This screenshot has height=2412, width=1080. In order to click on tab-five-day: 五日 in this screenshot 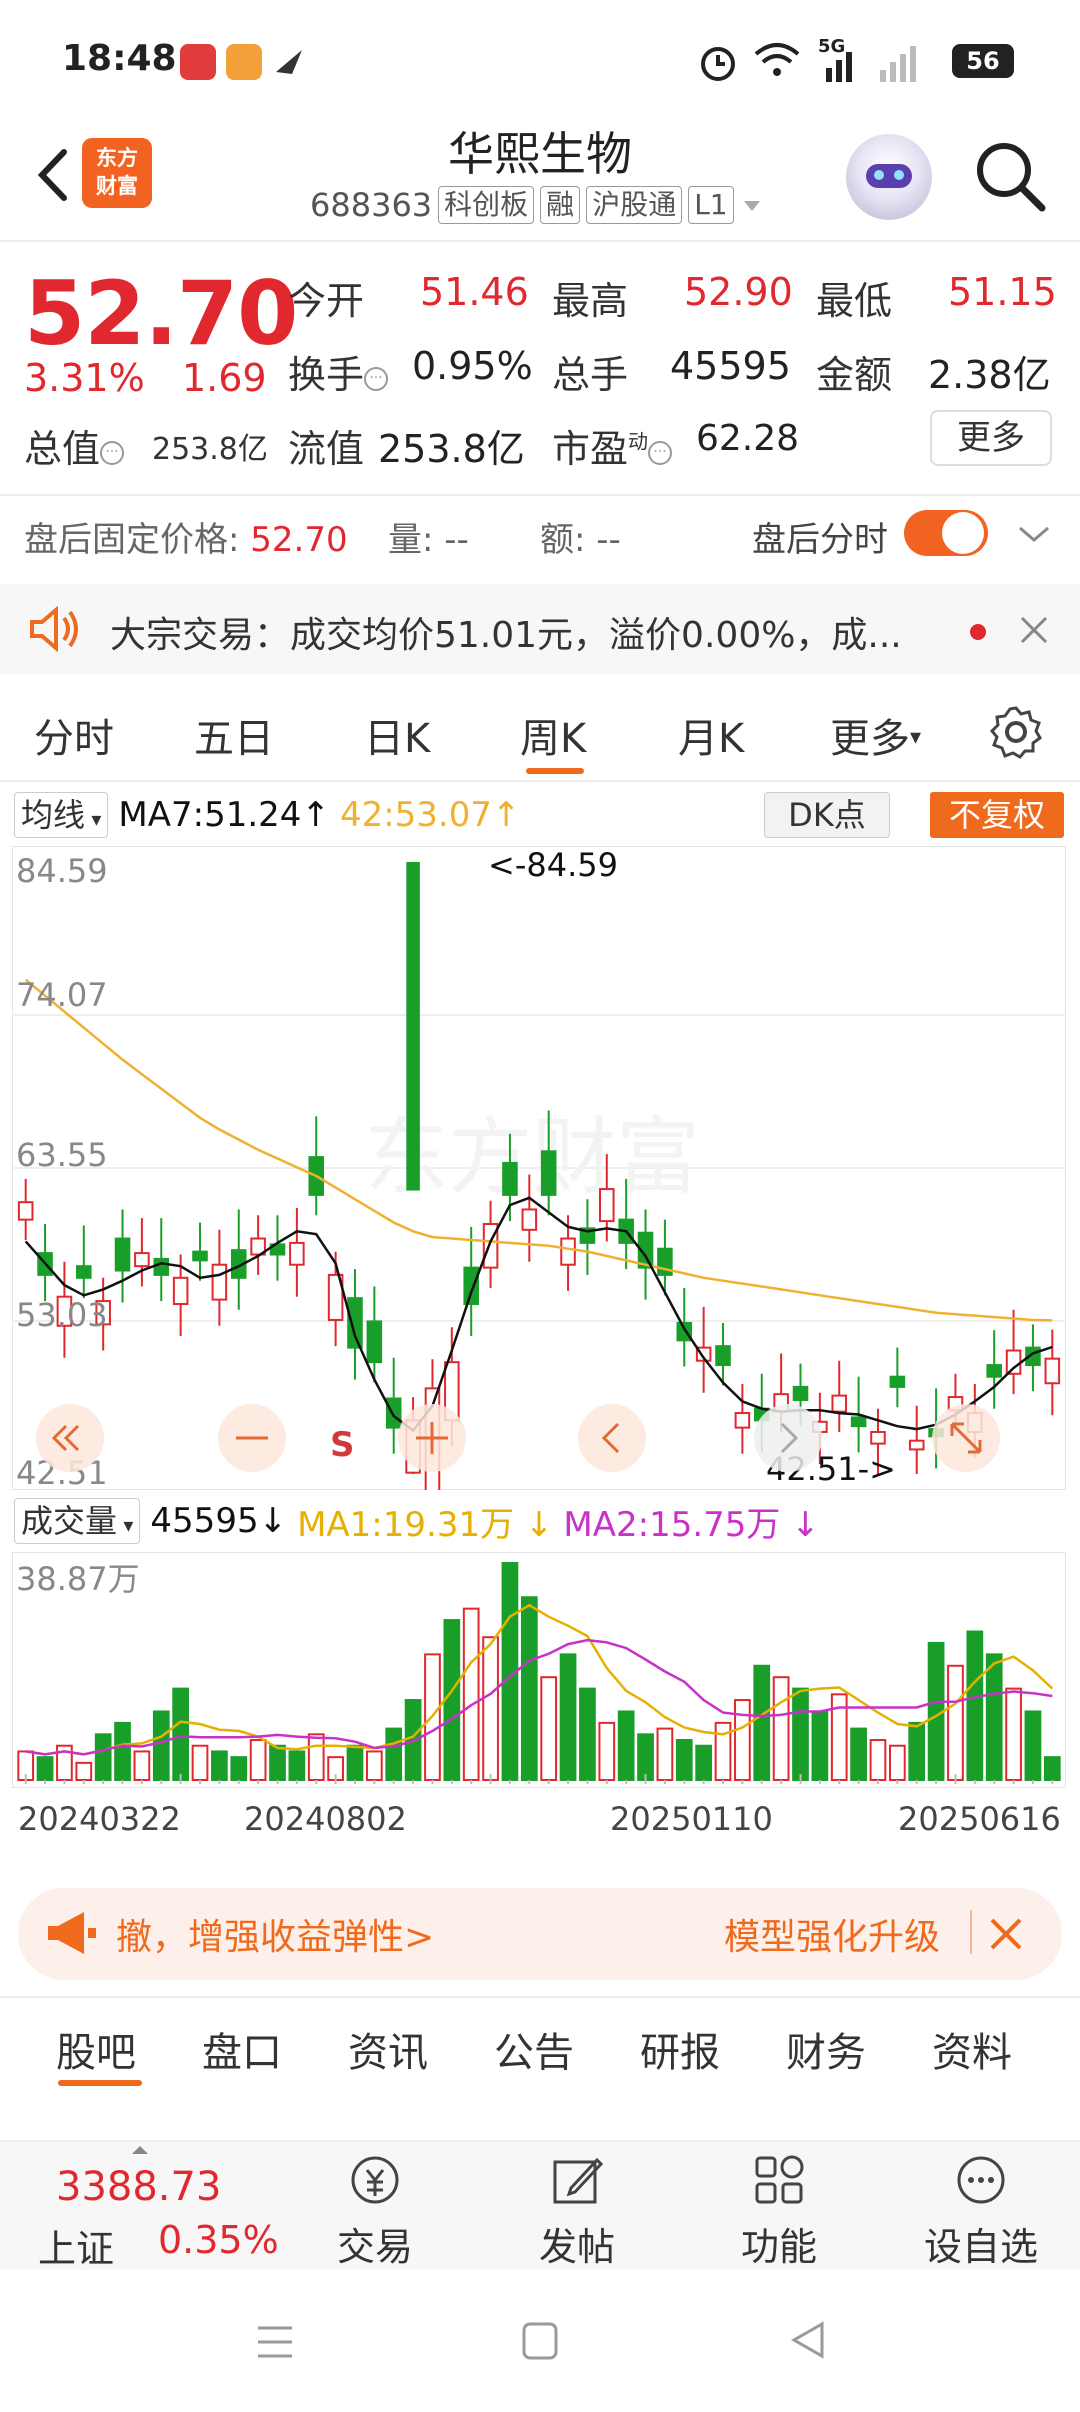, I will do `click(234, 735)`.